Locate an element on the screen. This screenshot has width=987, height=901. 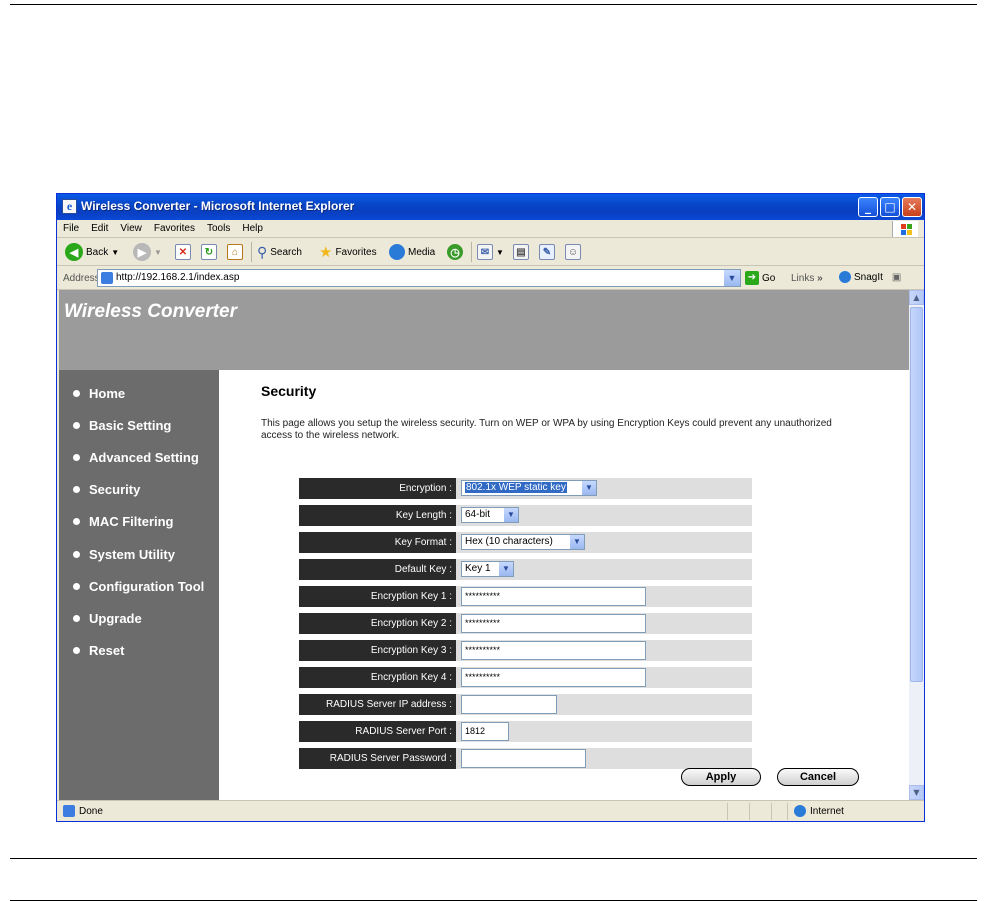
form-row-radius-password: RADIUS Server Password : is located at coordinates (525, 758).